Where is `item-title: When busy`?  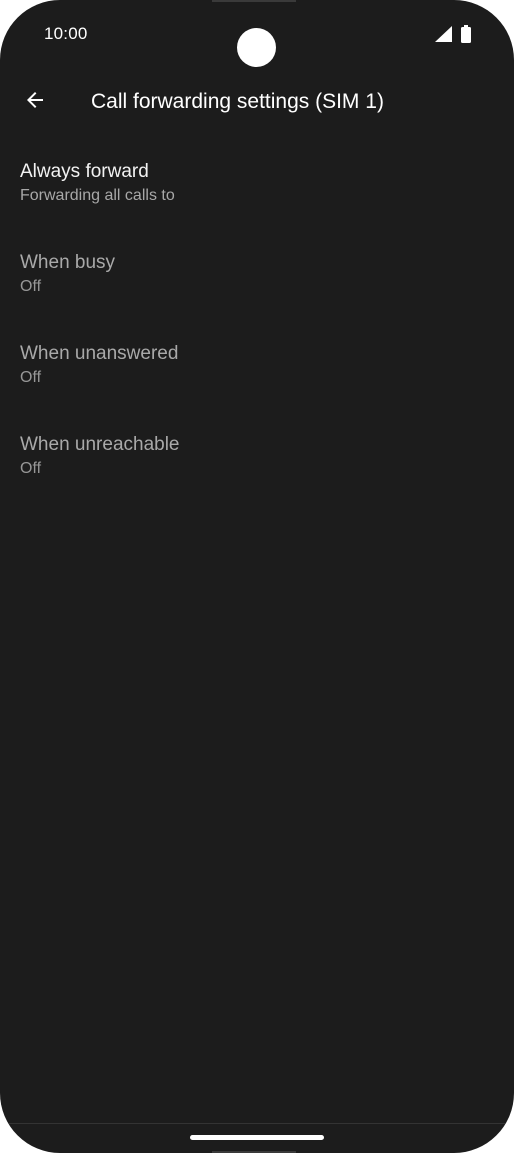 item-title: When busy is located at coordinates (68, 262).